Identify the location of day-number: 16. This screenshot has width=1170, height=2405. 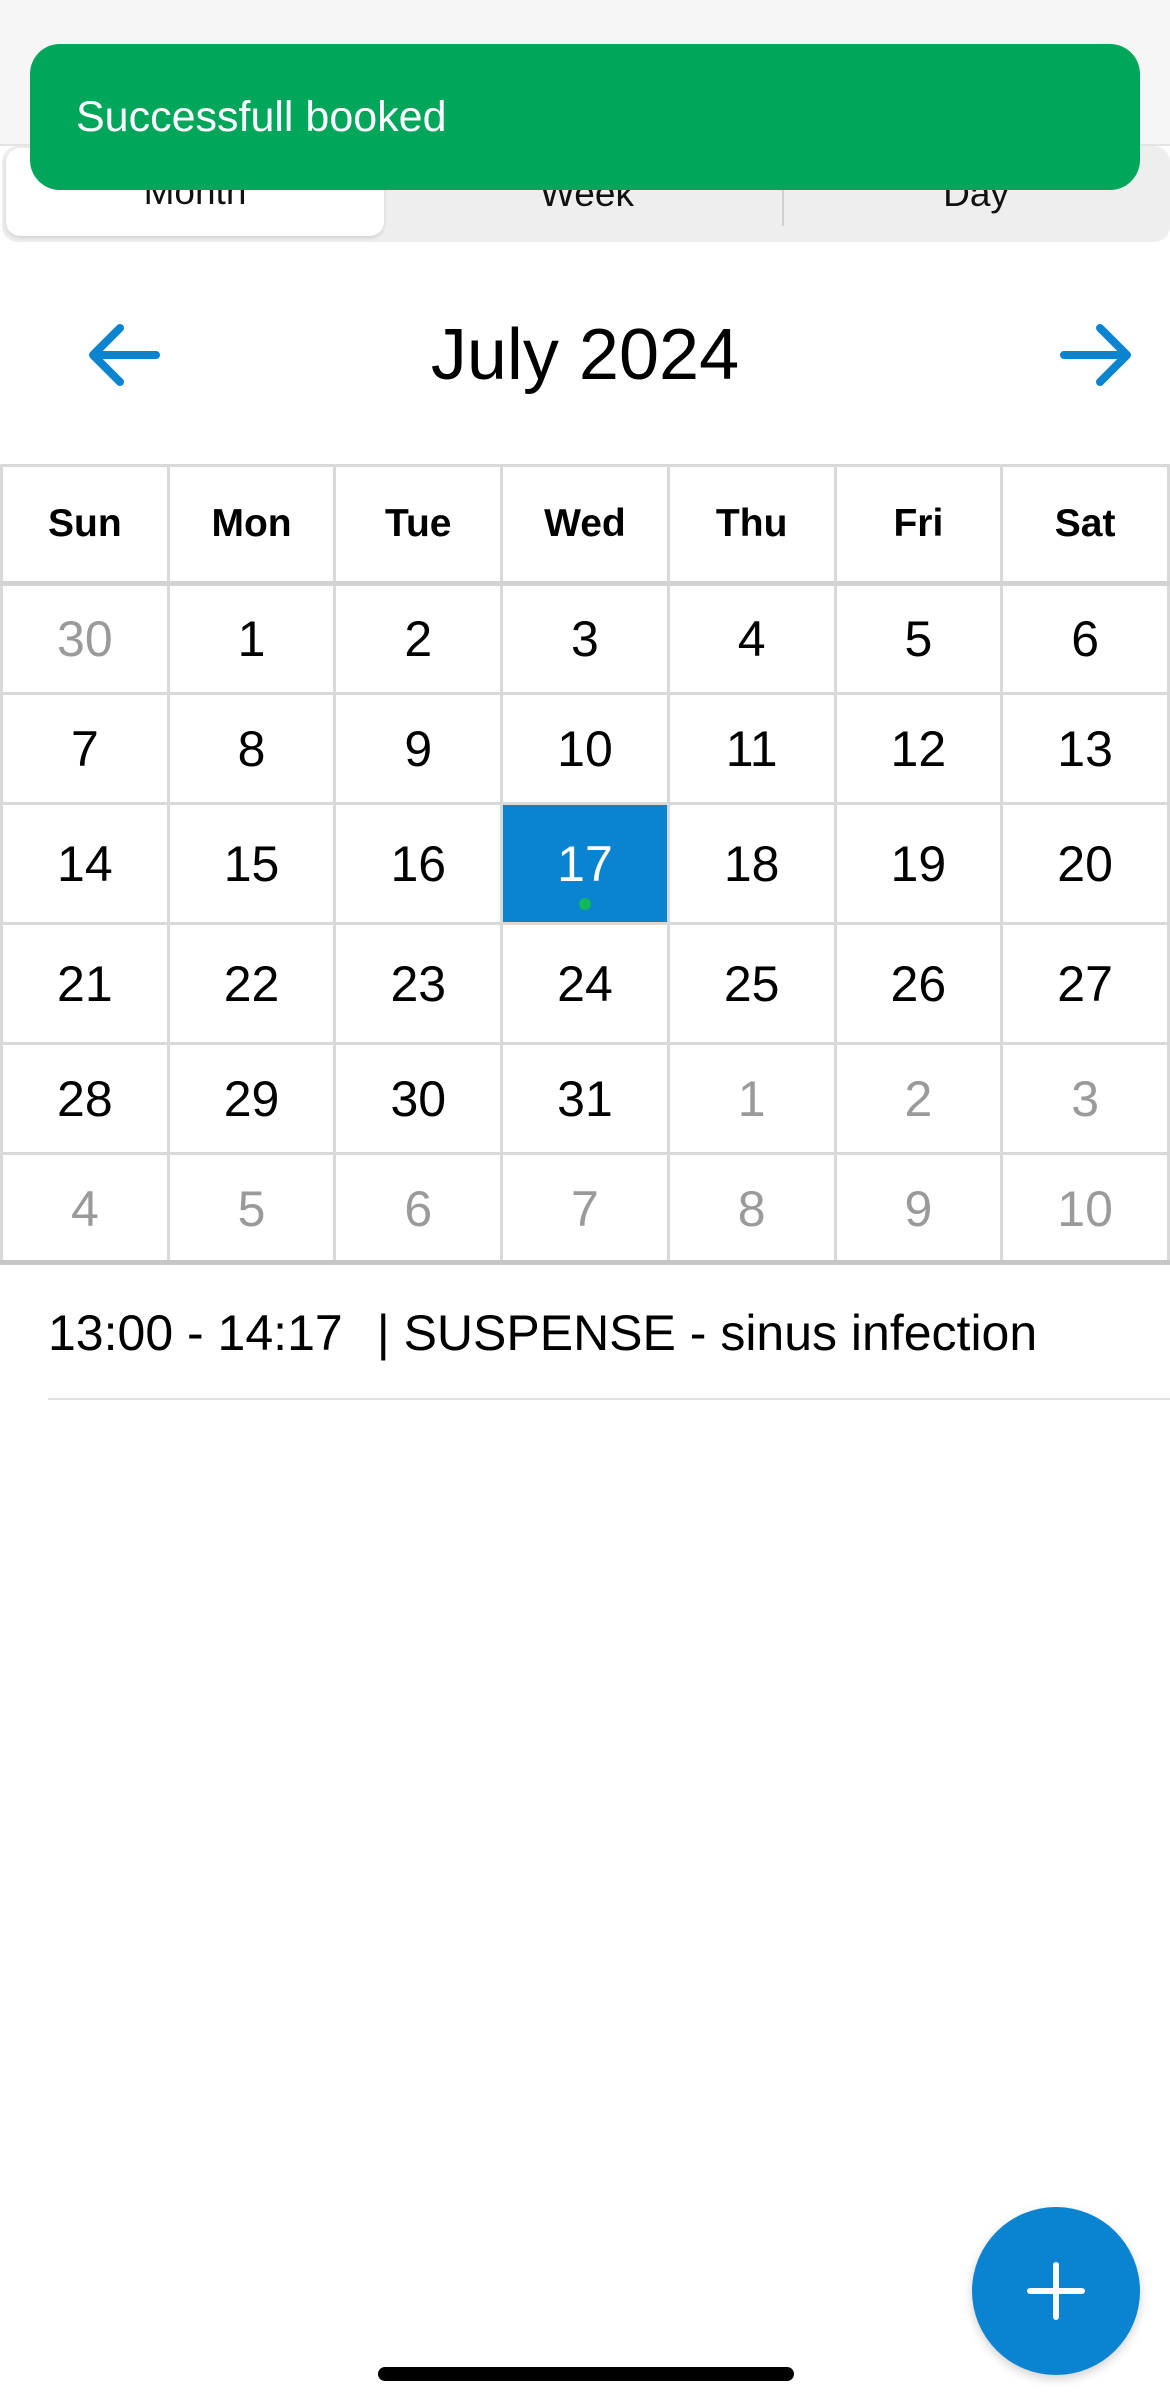
(418, 863).